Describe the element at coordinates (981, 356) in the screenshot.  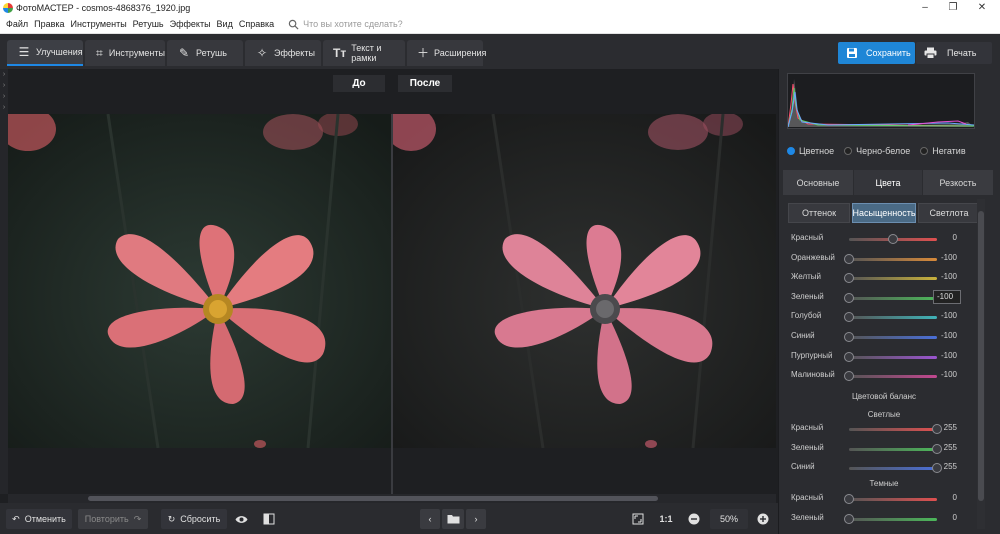
I see `panel-scrollbar-thumb` at that location.